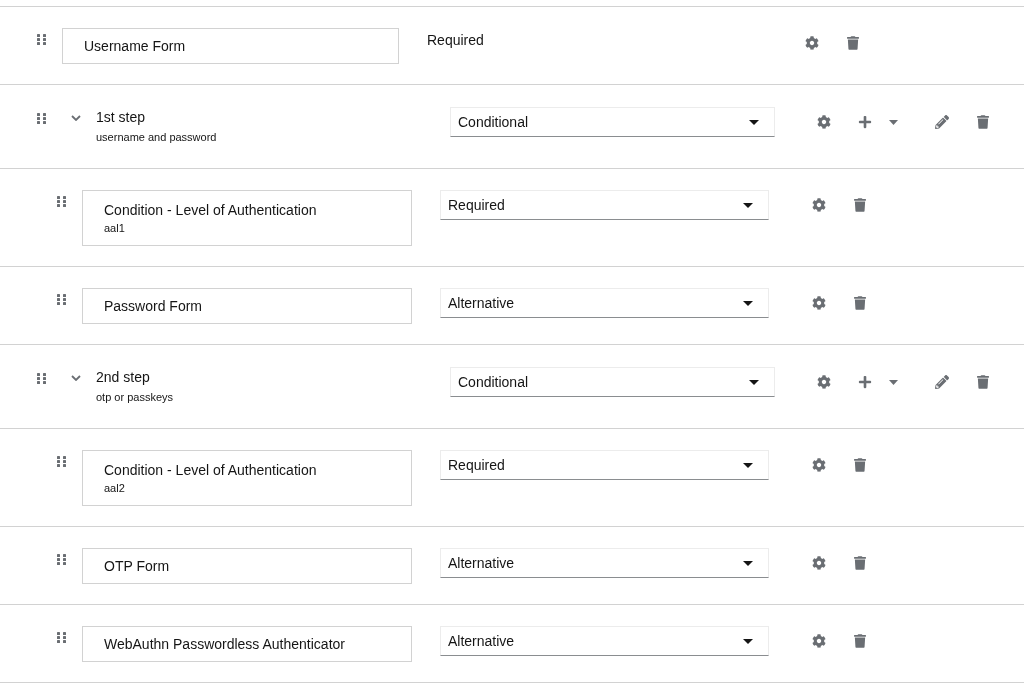 The width and height of the screenshot is (1024, 690). I want to click on execution-name: Password Form, so click(154, 306).